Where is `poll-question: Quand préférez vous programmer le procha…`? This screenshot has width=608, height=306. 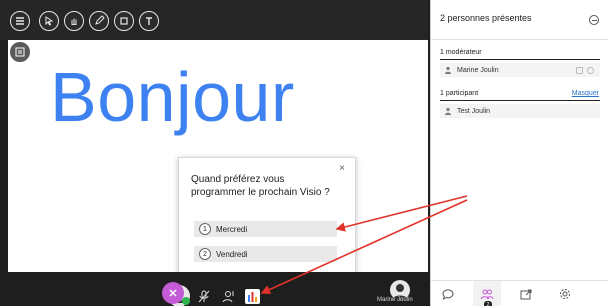
poll-question: Quand préférez vous programmer le procha… is located at coordinates (260, 186).